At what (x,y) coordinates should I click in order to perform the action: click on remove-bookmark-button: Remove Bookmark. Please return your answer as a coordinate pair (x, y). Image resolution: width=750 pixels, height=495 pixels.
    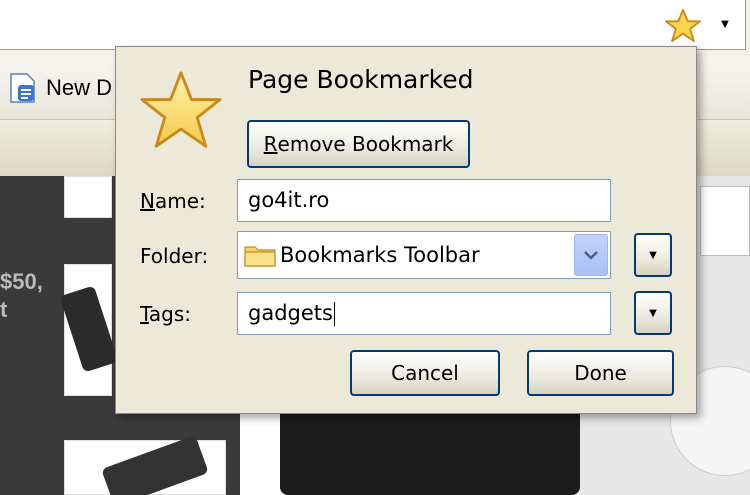
    Looking at the image, I should click on (358, 144).